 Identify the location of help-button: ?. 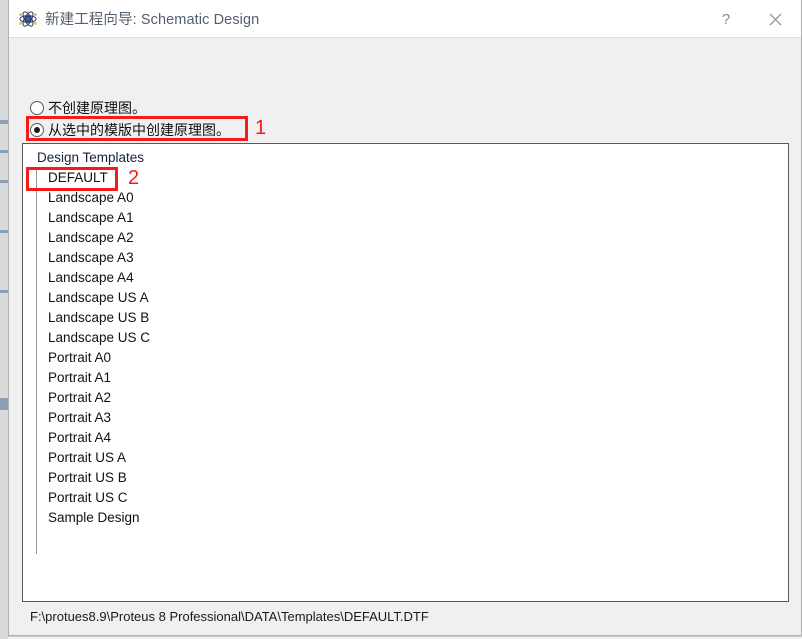
(726, 19).